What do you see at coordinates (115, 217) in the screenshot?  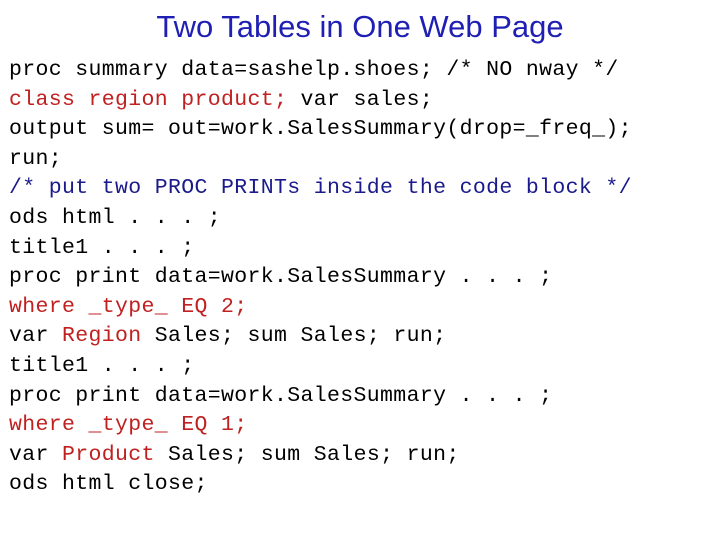 I see `code-token-black: ods html . . . ;` at bounding box center [115, 217].